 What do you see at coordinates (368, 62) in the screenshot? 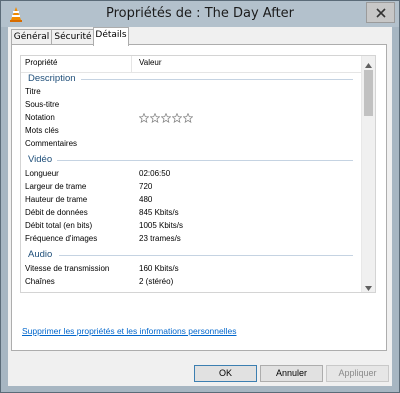
I see `scroll-up-button` at bounding box center [368, 62].